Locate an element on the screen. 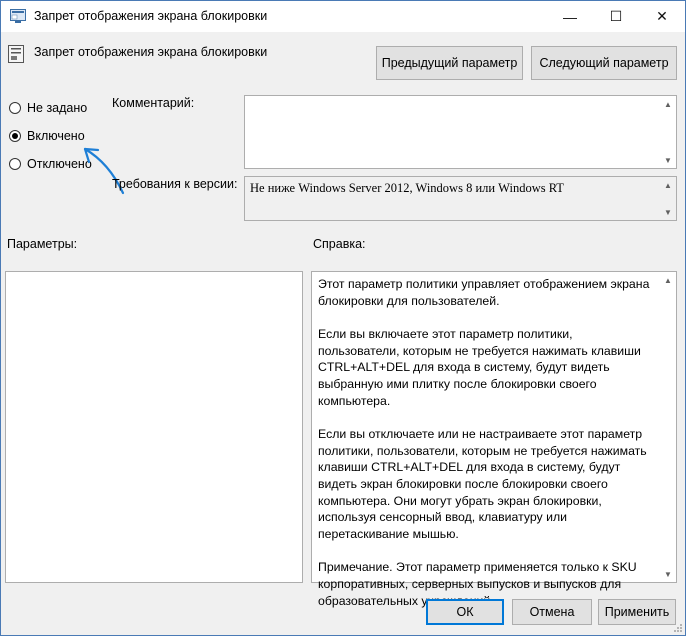  ok-button: ОК is located at coordinates (465, 612).